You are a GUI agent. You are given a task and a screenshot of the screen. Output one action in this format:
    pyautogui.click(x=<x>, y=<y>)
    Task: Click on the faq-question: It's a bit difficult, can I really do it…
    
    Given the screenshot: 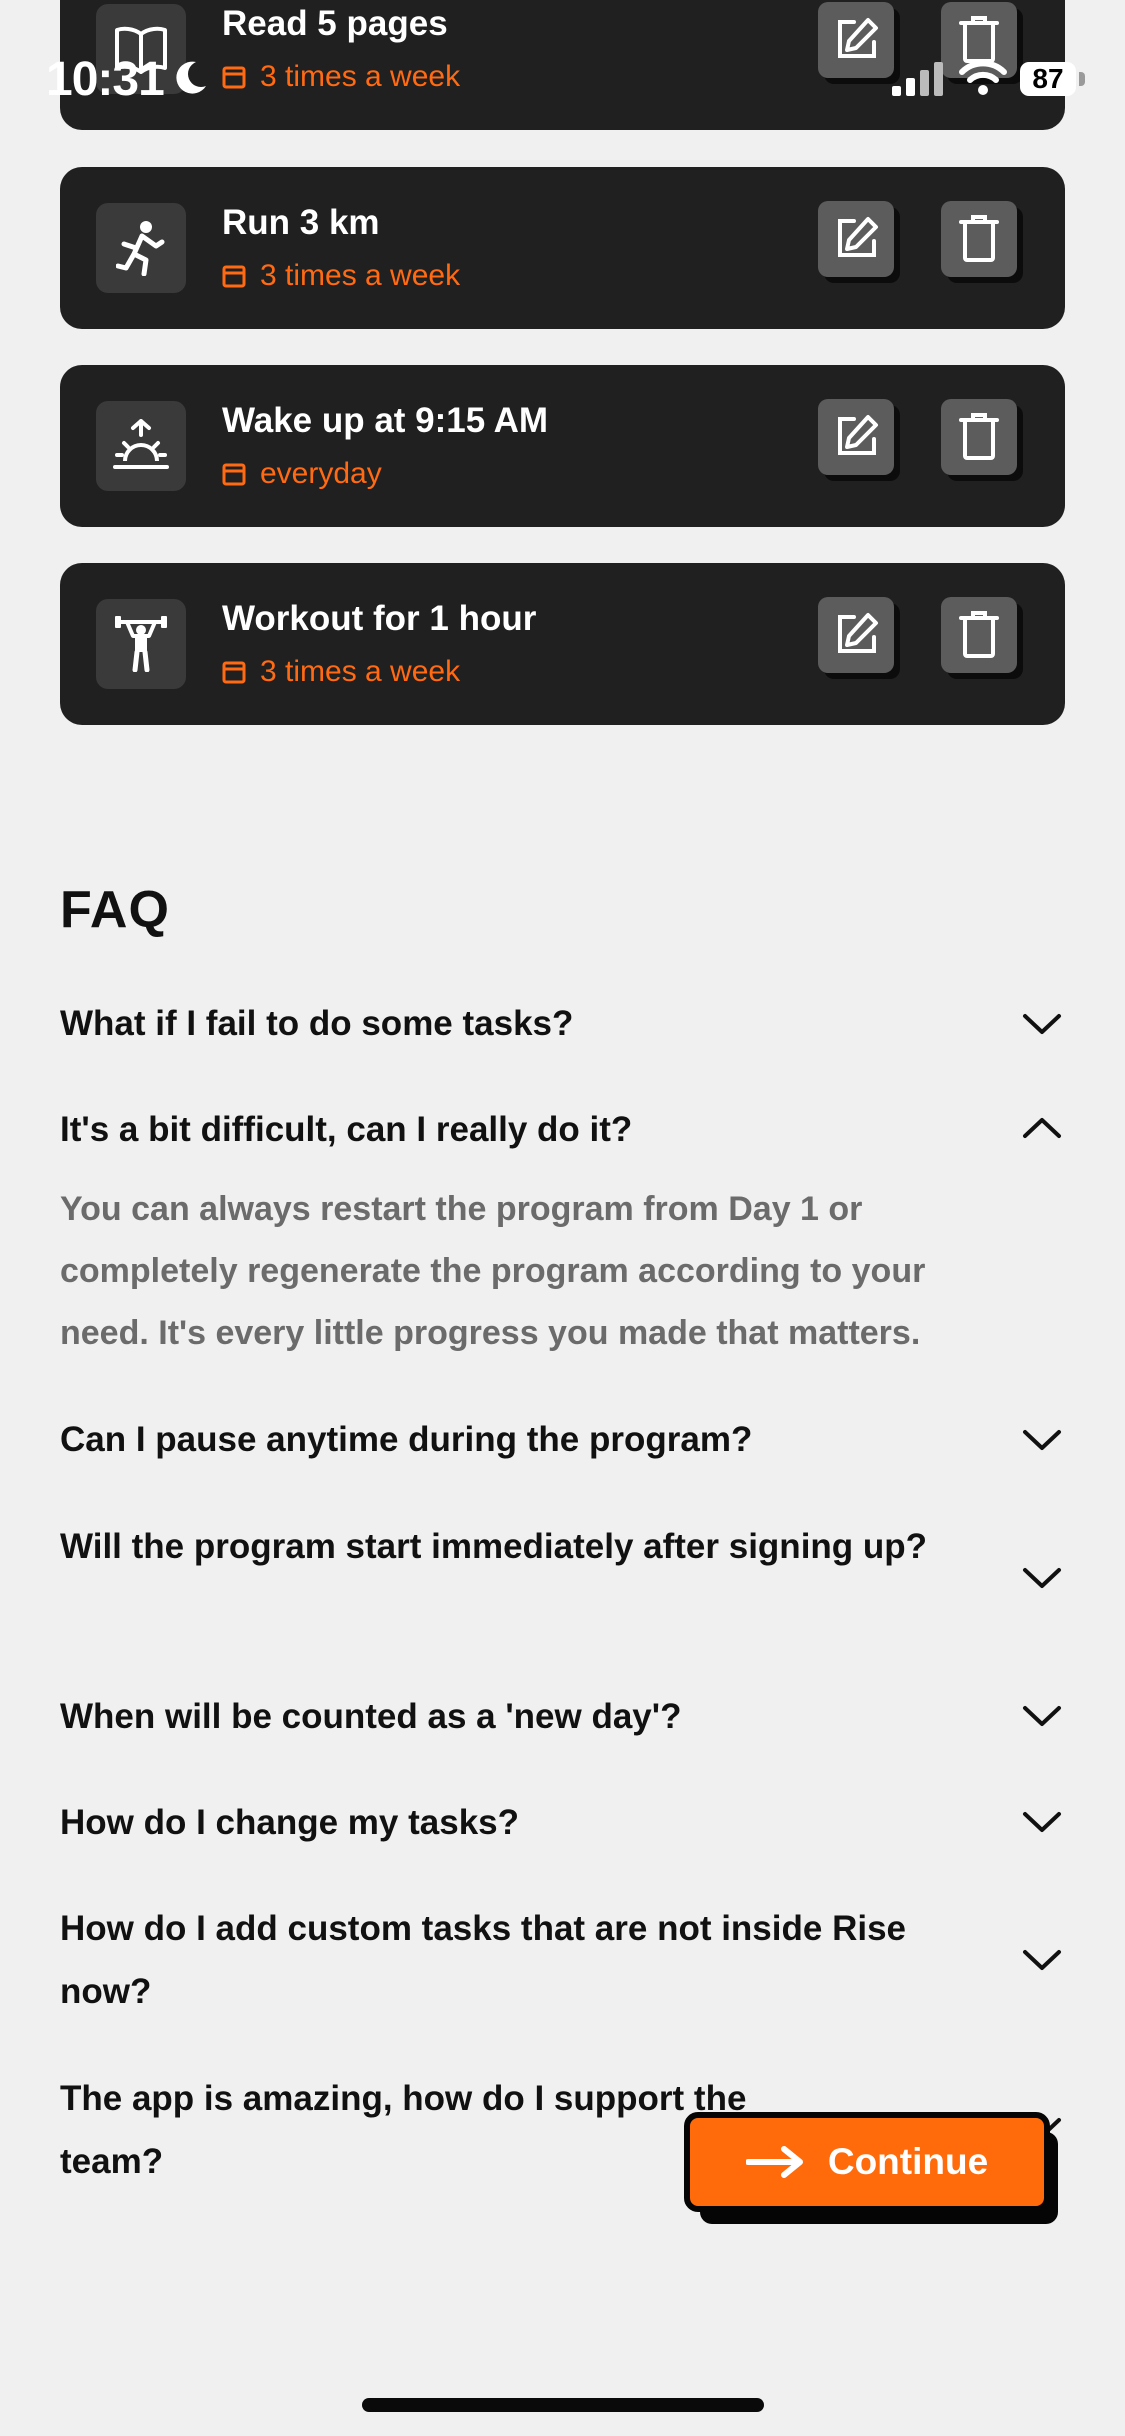 What is the action you would take?
    pyautogui.click(x=510, y=1129)
    